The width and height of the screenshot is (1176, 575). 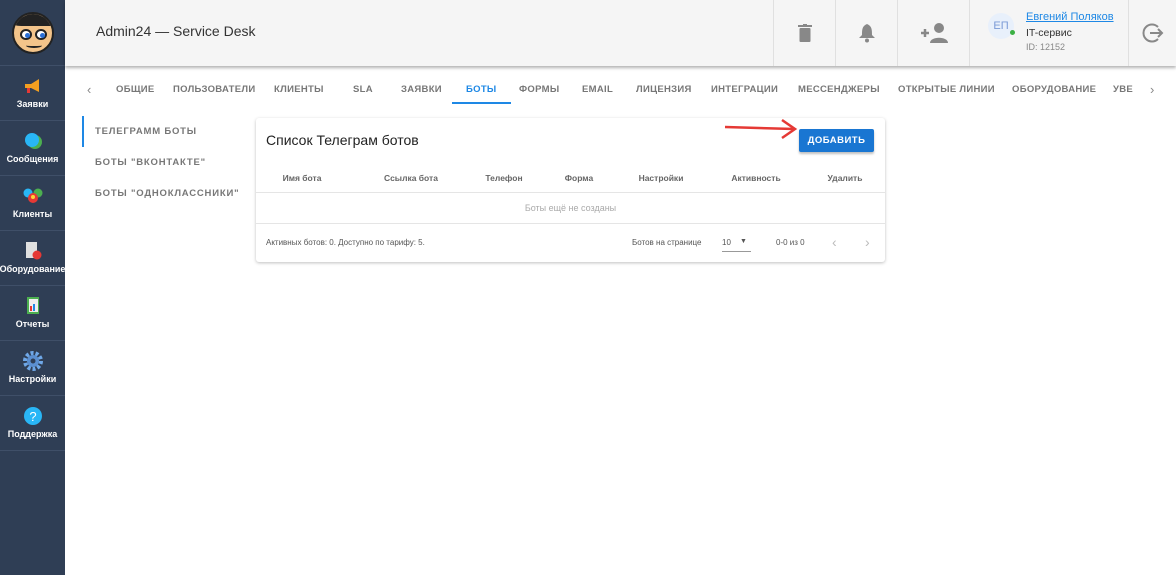 I want to click on tab-forms: ФОРМЫ, so click(x=539, y=91).